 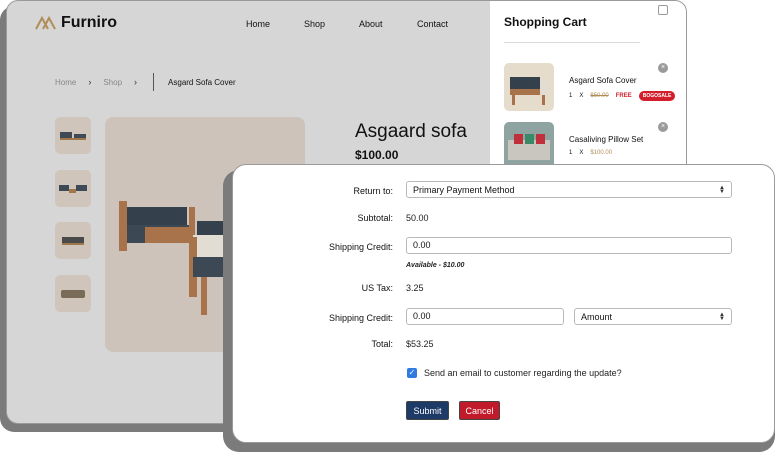 I want to click on return-to-value: Primary Payment Method, so click(x=464, y=189).